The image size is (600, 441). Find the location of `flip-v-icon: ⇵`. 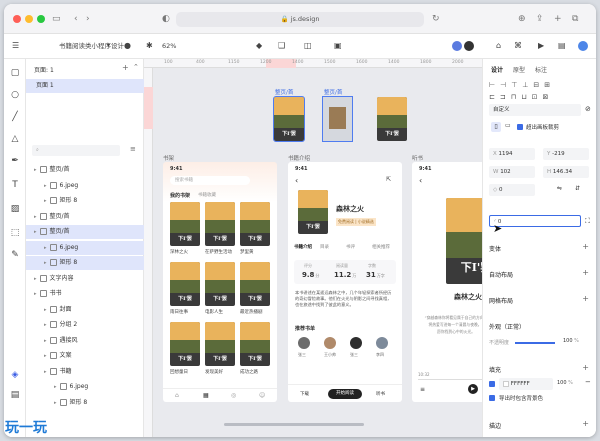

flip-v-icon: ⇵ is located at coordinates (577, 188).